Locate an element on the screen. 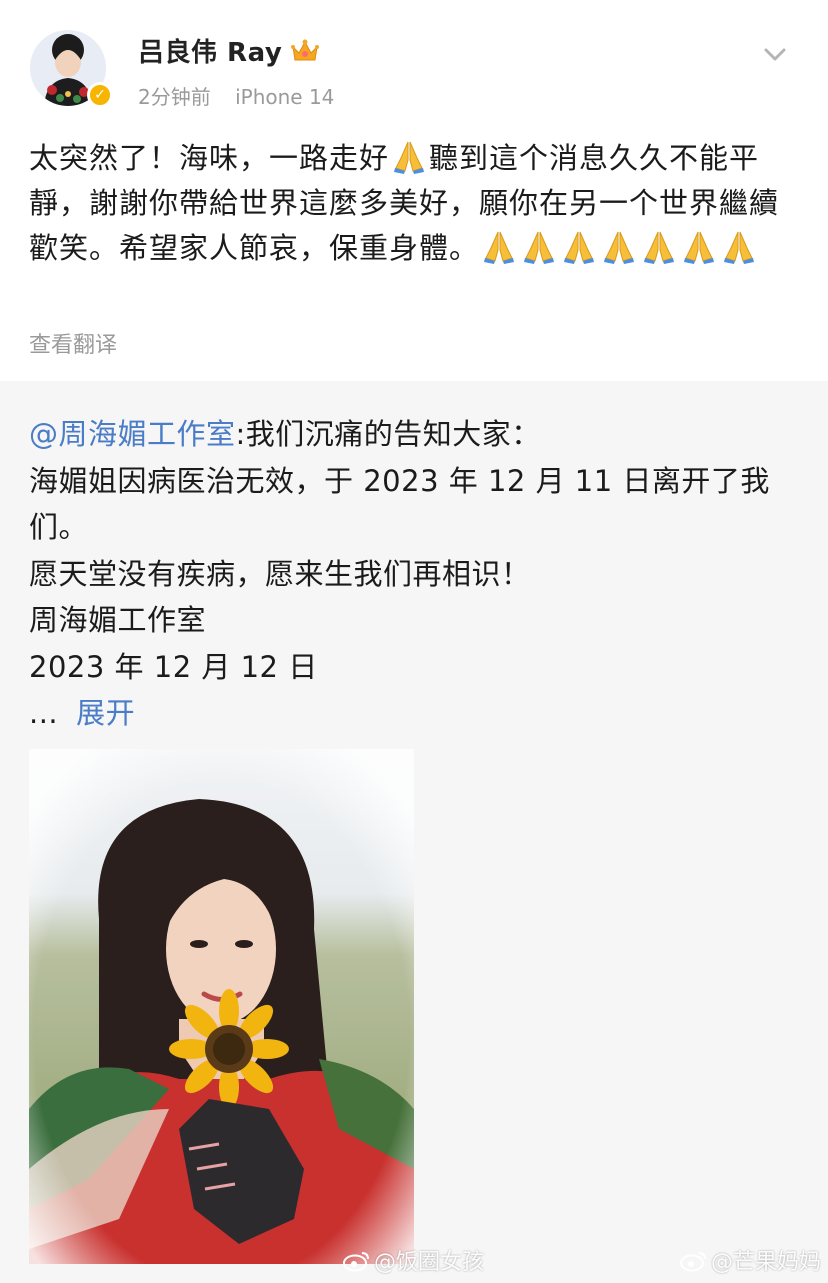  author-name: 吕良伟 Ray is located at coordinates (210, 50).